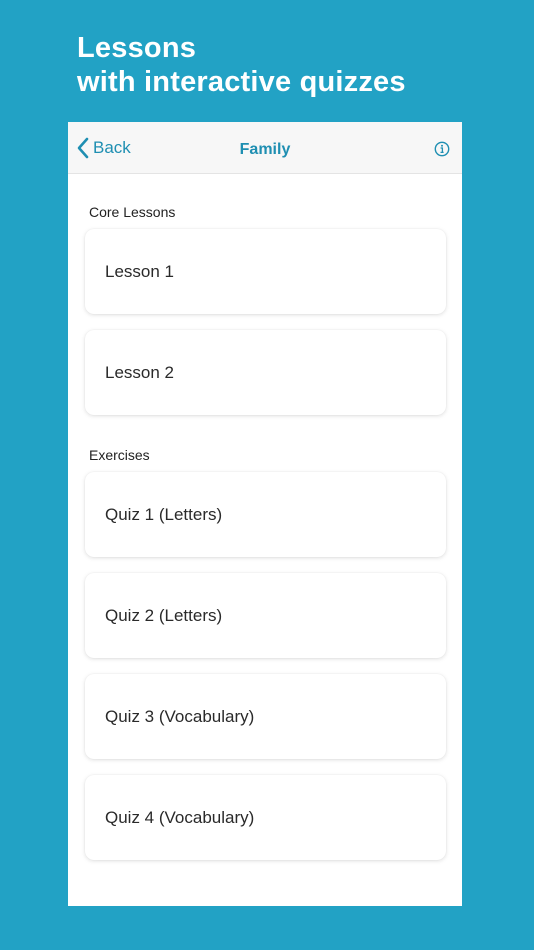 This screenshot has width=534, height=950. I want to click on list-item-label: Quiz 1 (Letters), so click(164, 514).